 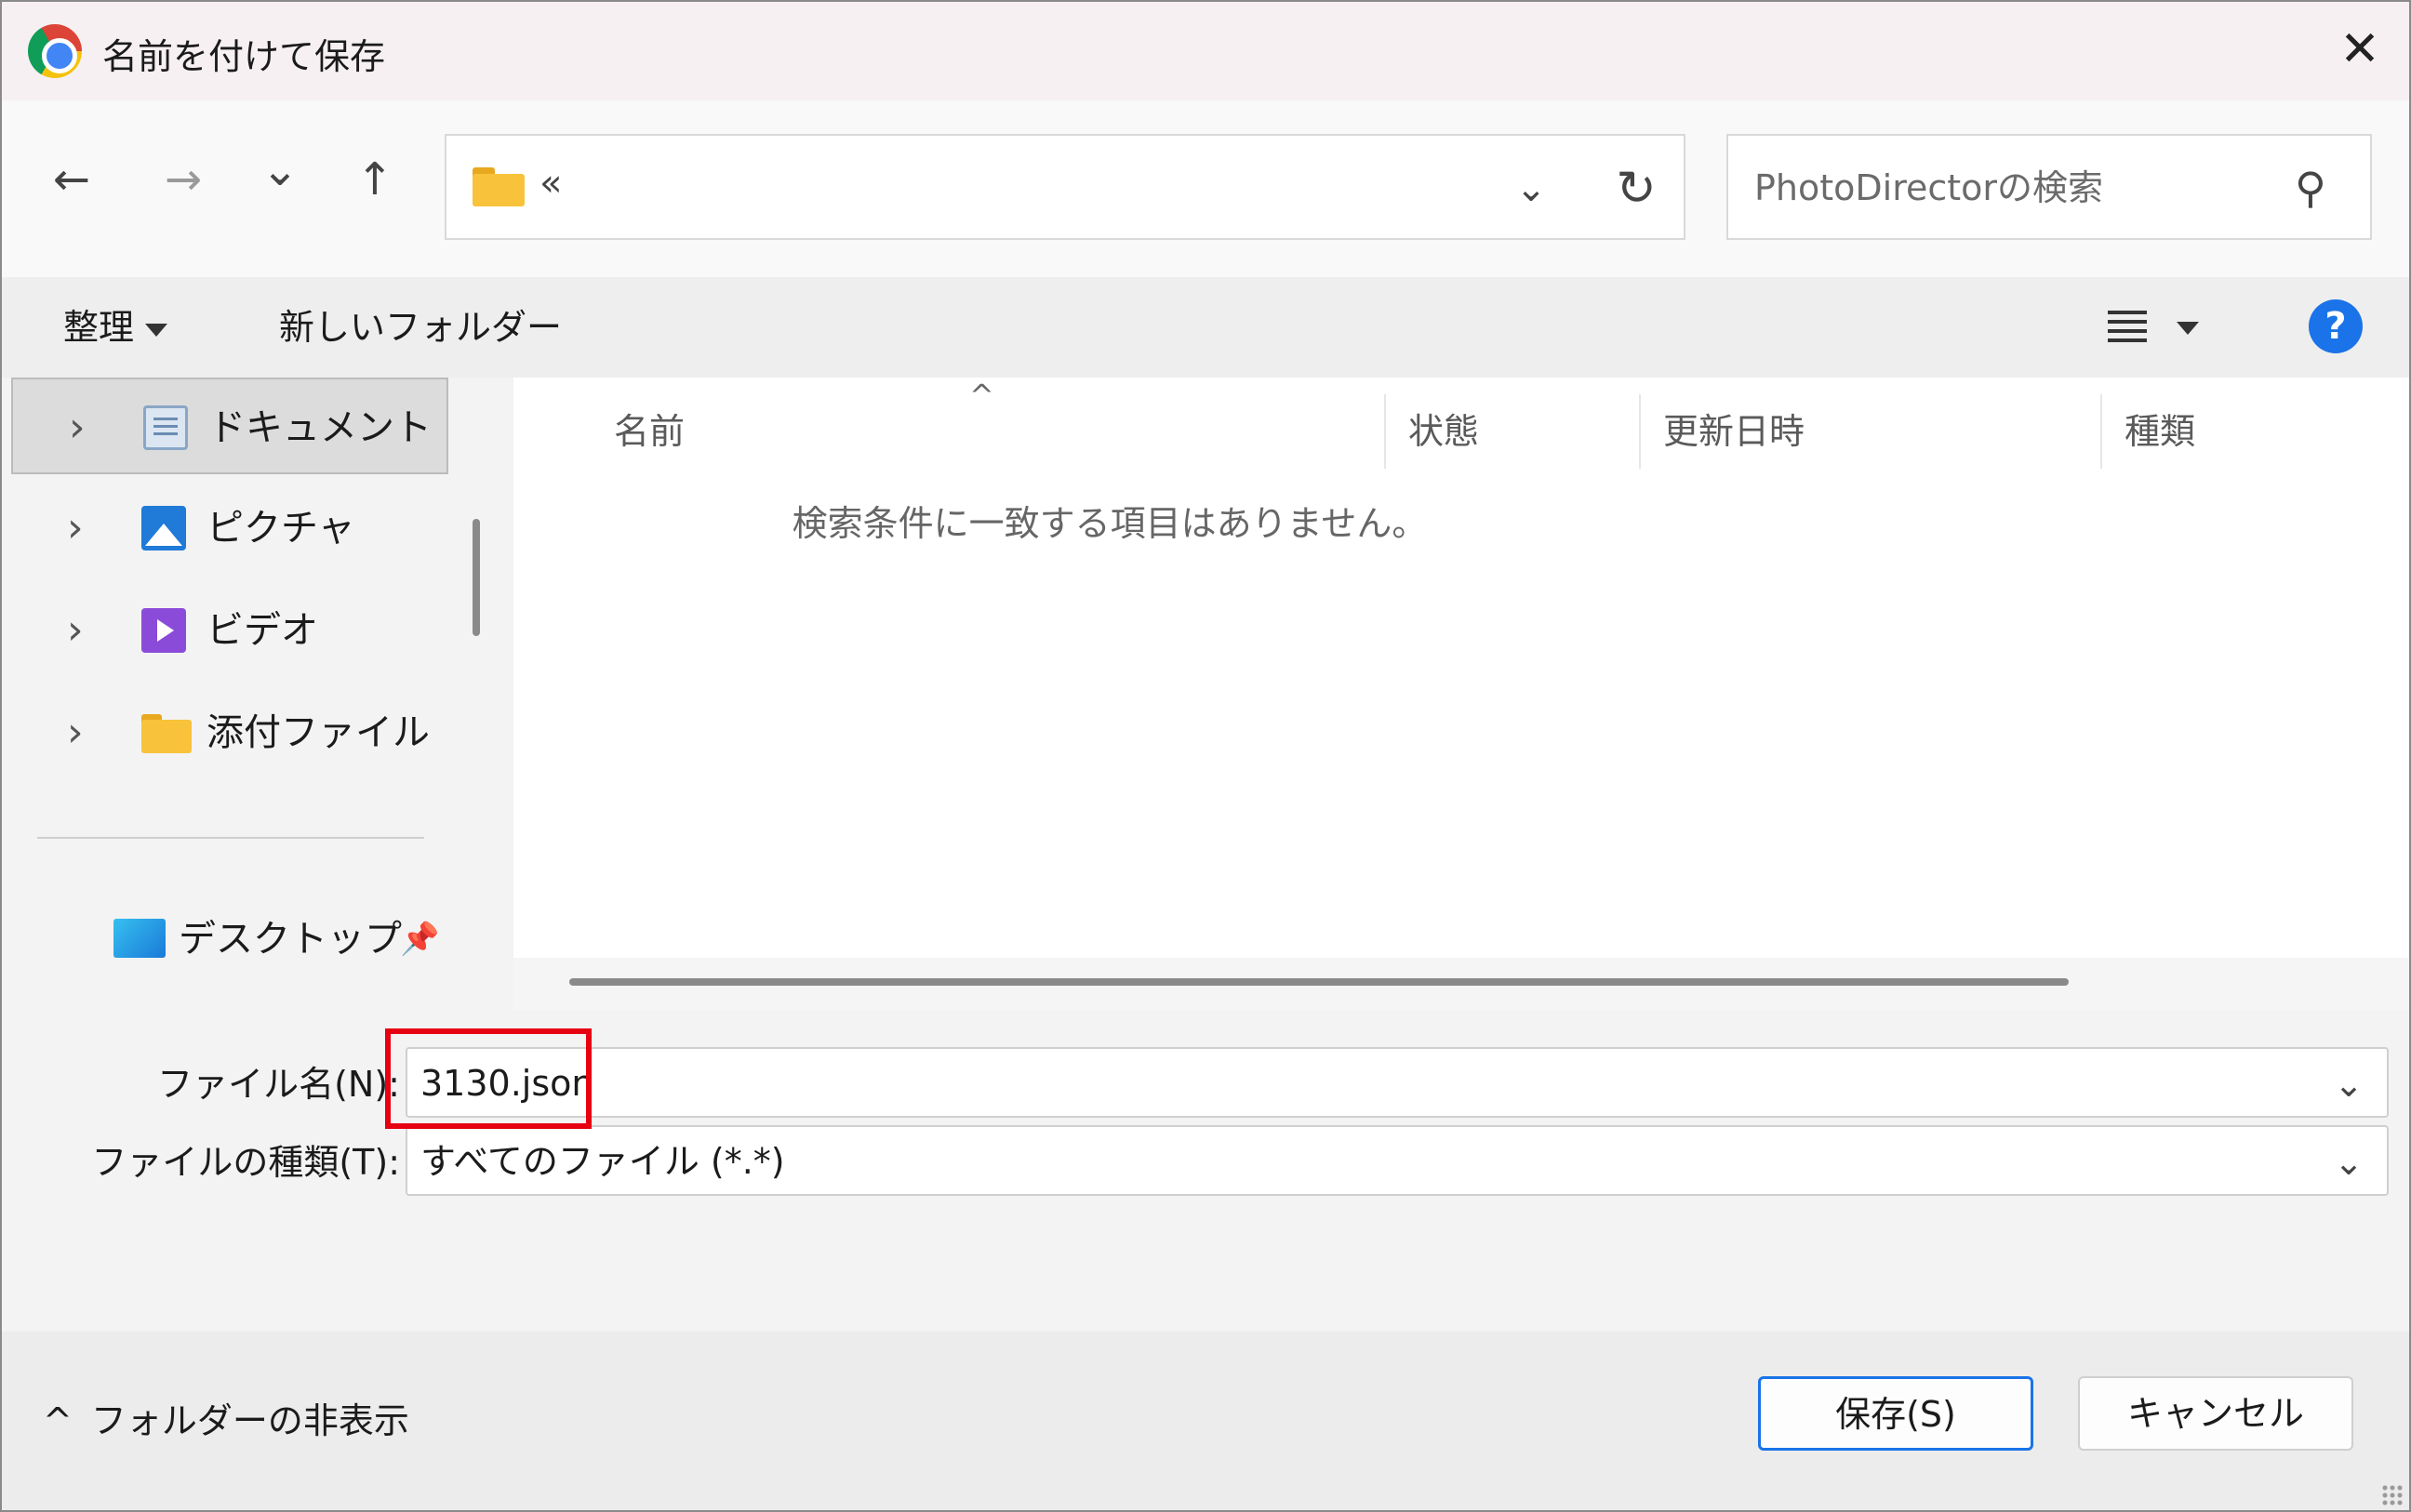 What do you see at coordinates (375, 181) in the screenshot?
I see `up-arrow-icon: ↑` at bounding box center [375, 181].